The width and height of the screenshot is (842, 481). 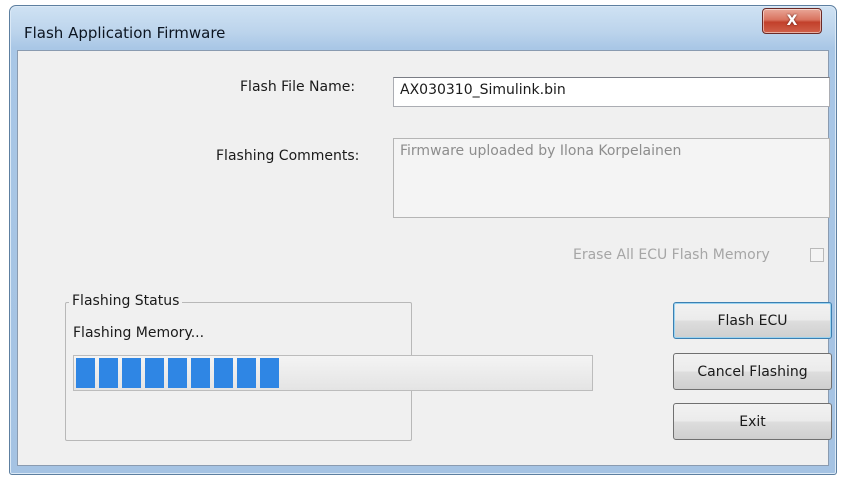 I want to click on cancel-flashing-button: Cancel Flashing, so click(x=752, y=371).